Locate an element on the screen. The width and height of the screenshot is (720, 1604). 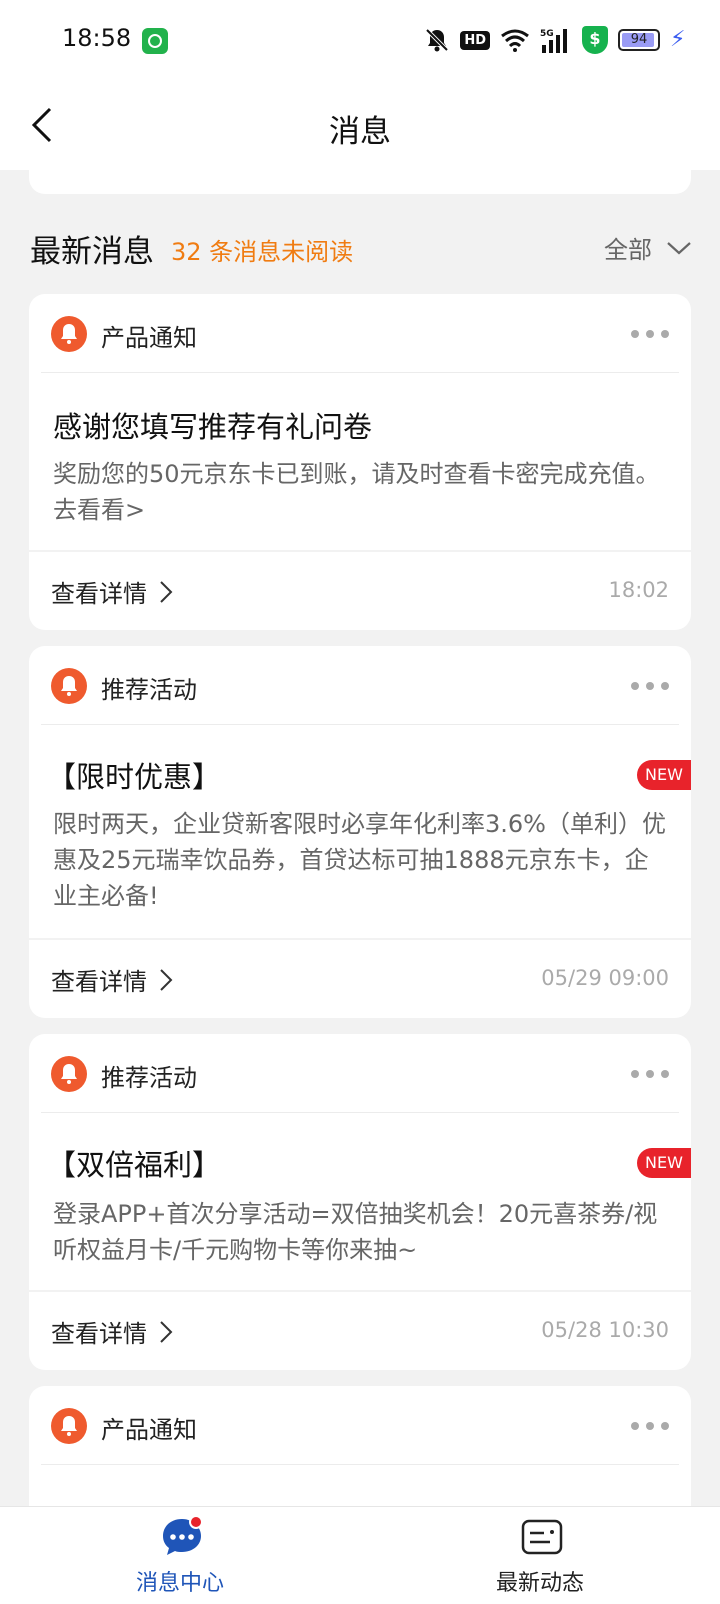
news-icon is located at coordinates (542, 1537).